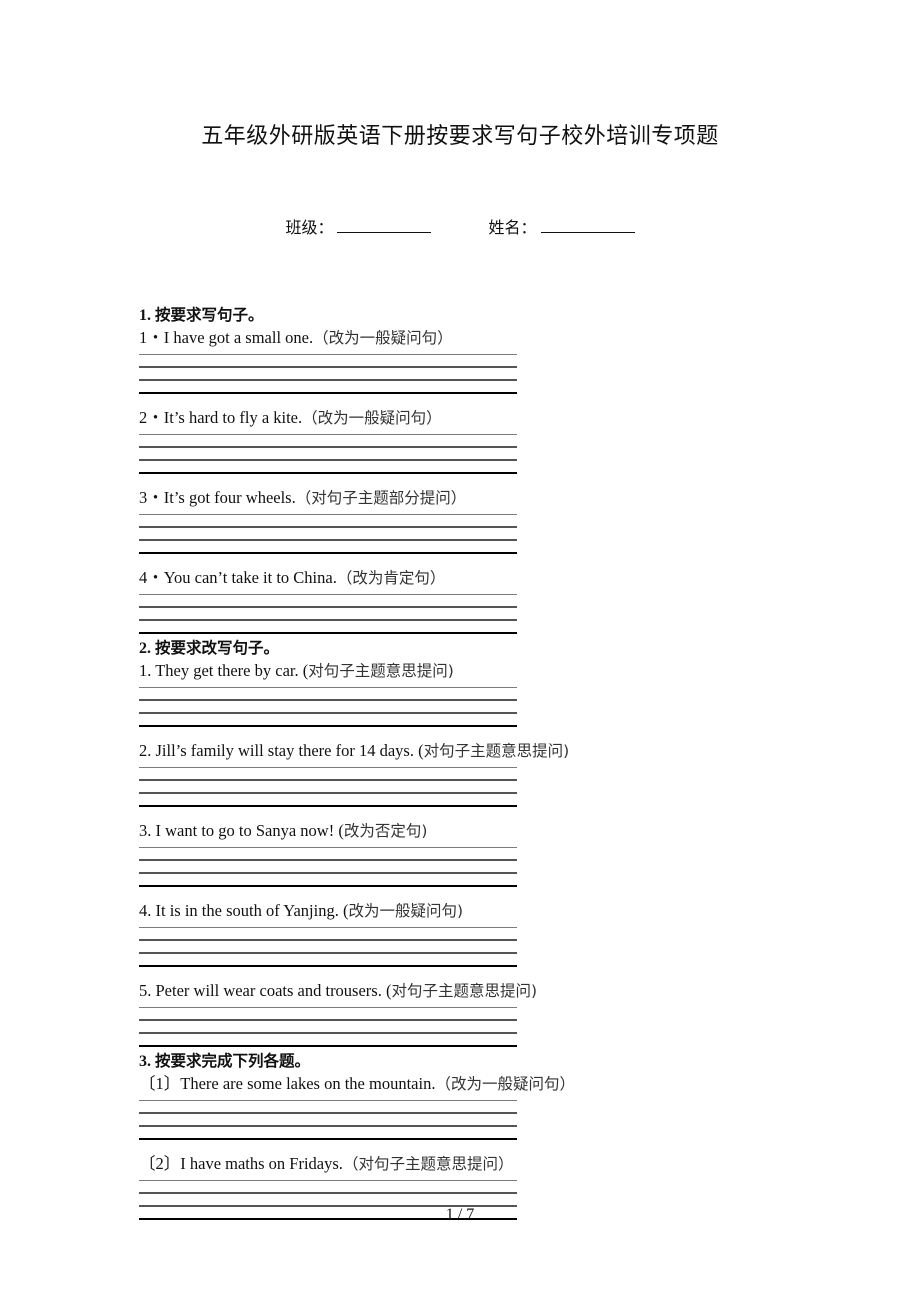  I want to click on section-heading: 2. 按要求改写句子。, so click(419, 648).